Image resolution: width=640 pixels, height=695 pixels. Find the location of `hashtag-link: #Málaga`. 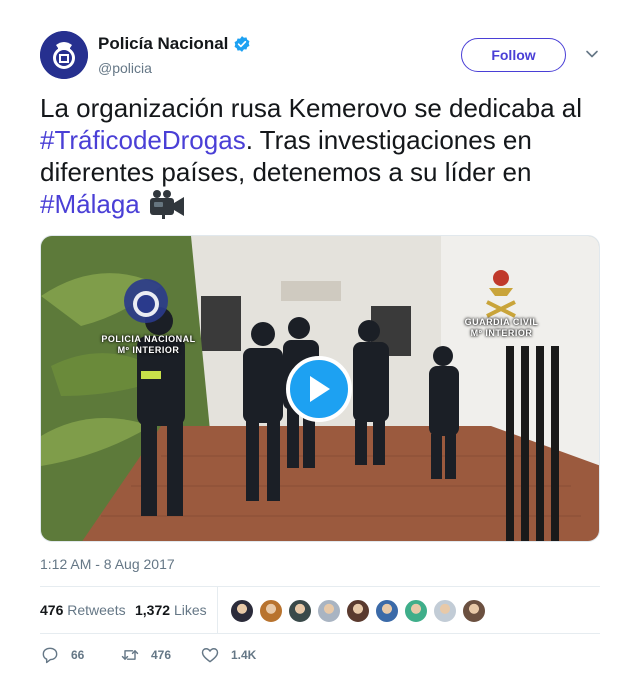

hashtag-link: #Málaga is located at coordinates (90, 204).